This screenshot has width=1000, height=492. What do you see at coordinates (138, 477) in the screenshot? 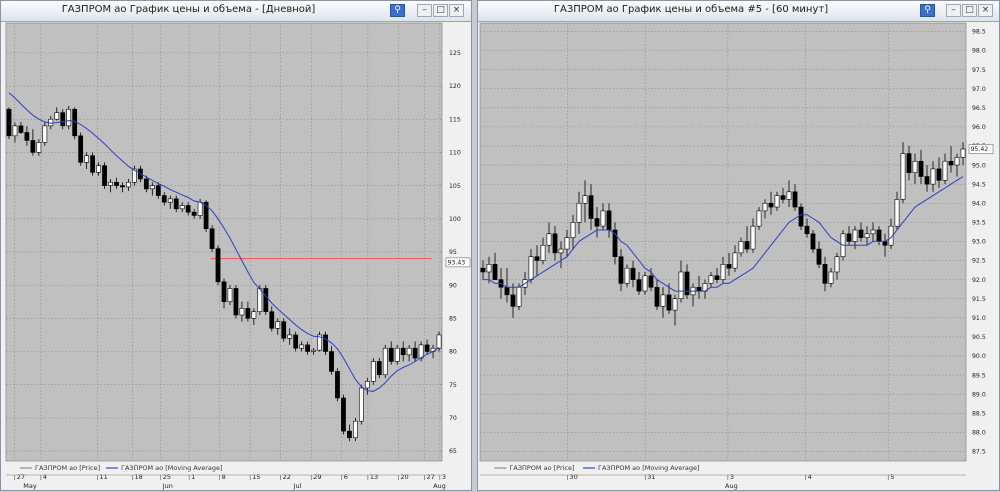
I see `x-tick-label: 18` at bounding box center [138, 477].